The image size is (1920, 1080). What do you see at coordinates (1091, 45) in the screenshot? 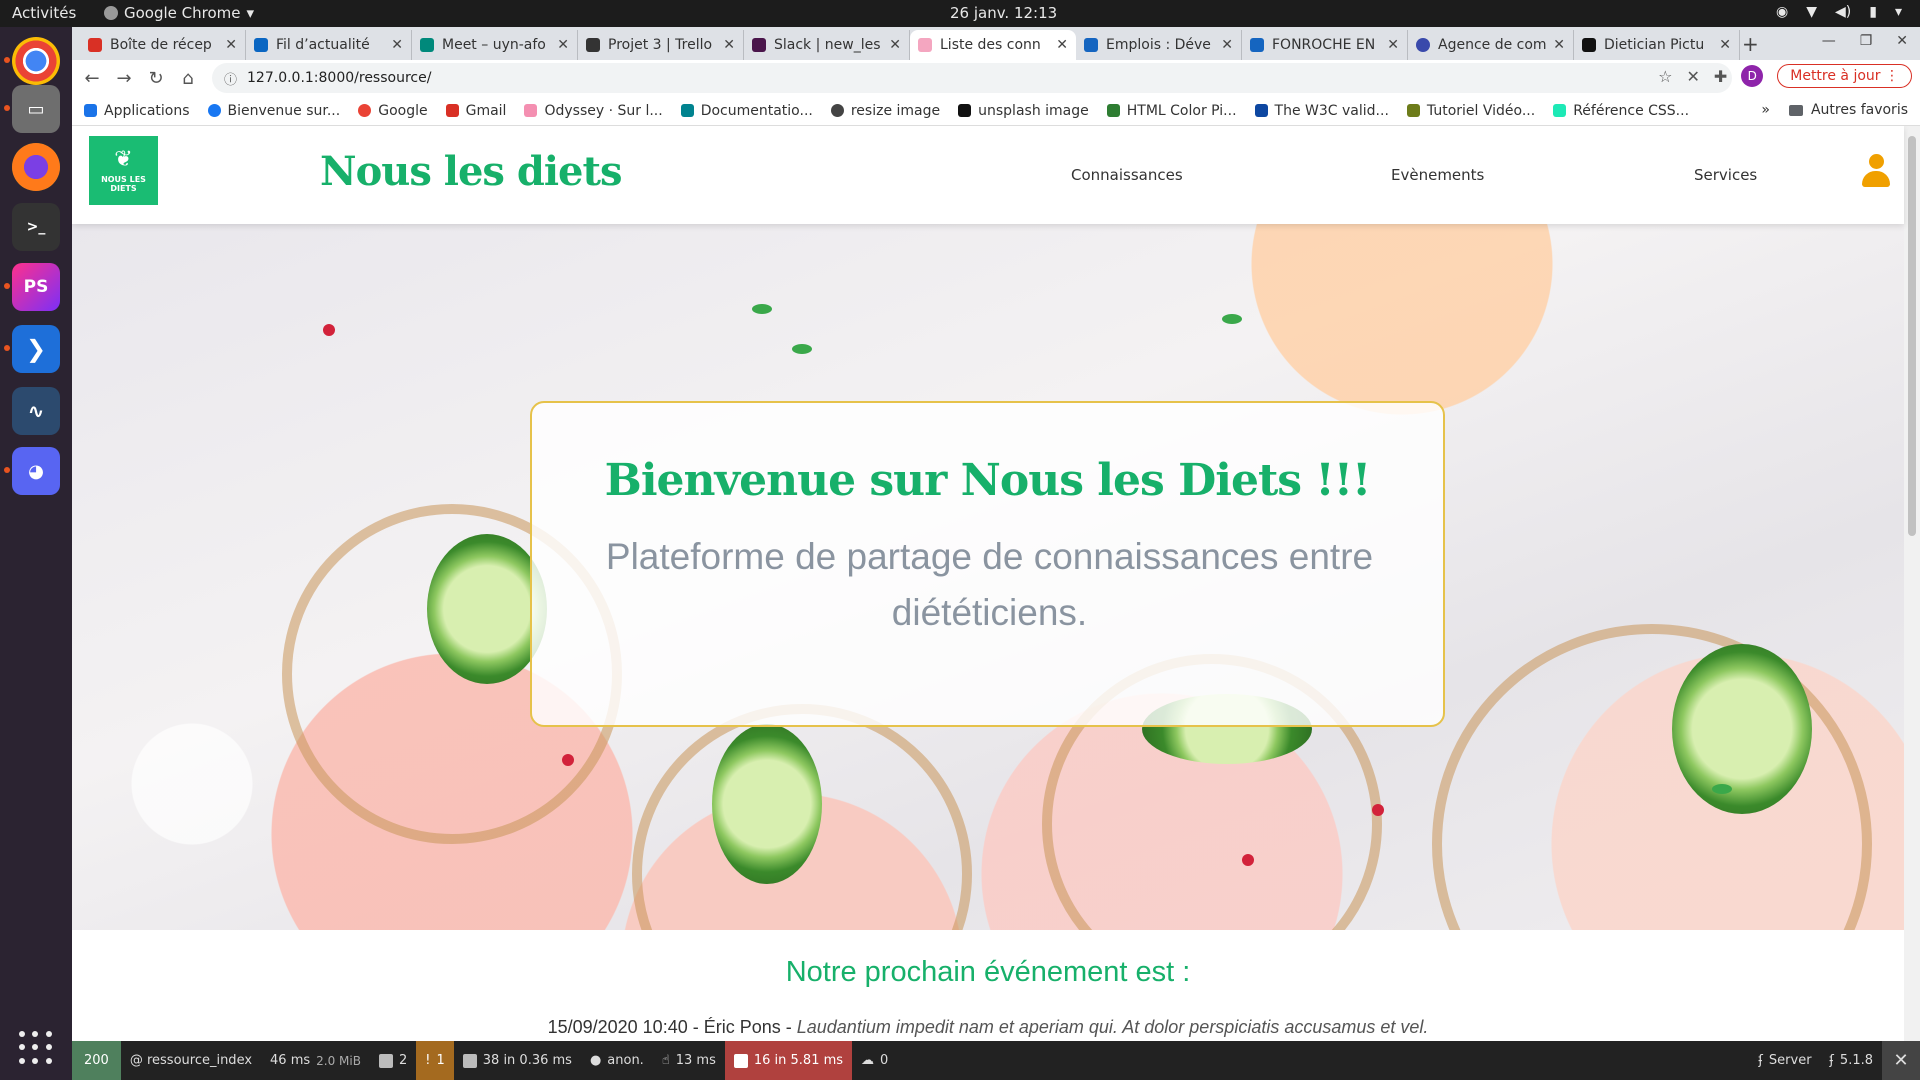
I see `indeed-favicon-icon` at bounding box center [1091, 45].